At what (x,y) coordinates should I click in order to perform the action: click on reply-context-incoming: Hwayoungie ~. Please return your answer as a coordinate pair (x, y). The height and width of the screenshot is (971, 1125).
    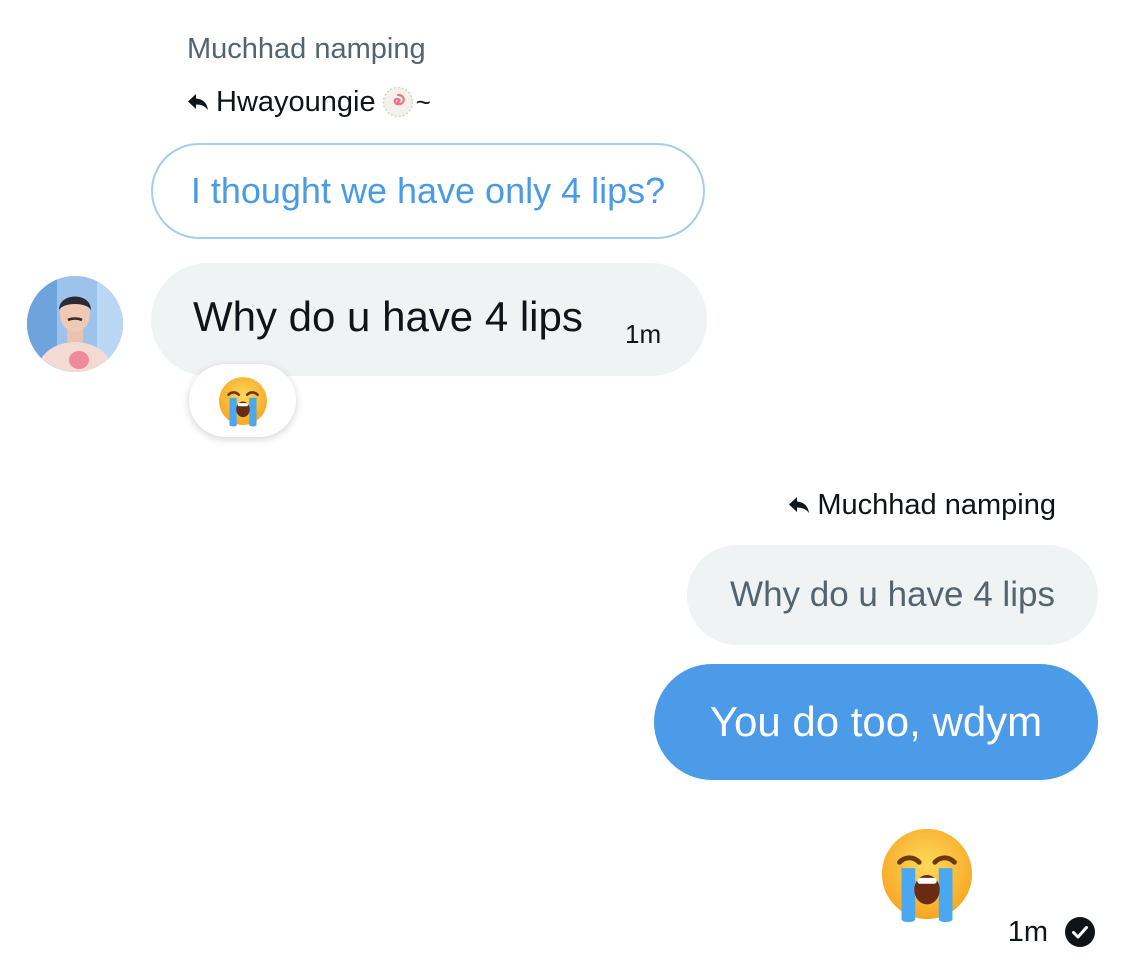
    Looking at the image, I should click on (309, 102).